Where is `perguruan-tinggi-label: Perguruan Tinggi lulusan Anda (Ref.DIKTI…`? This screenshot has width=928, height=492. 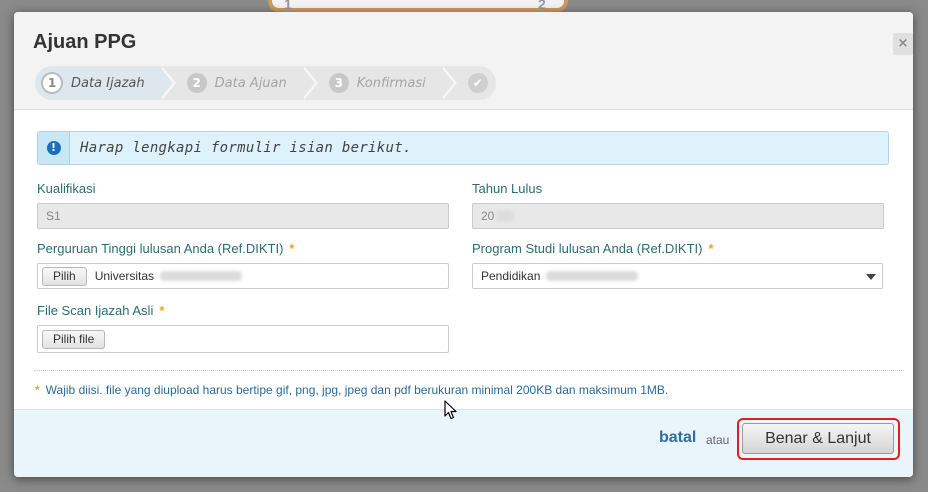 perguruan-tinggi-label: Perguruan Tinggi lulusan Anda (Ref.DIKTI… is located at coordinates (165, 248).